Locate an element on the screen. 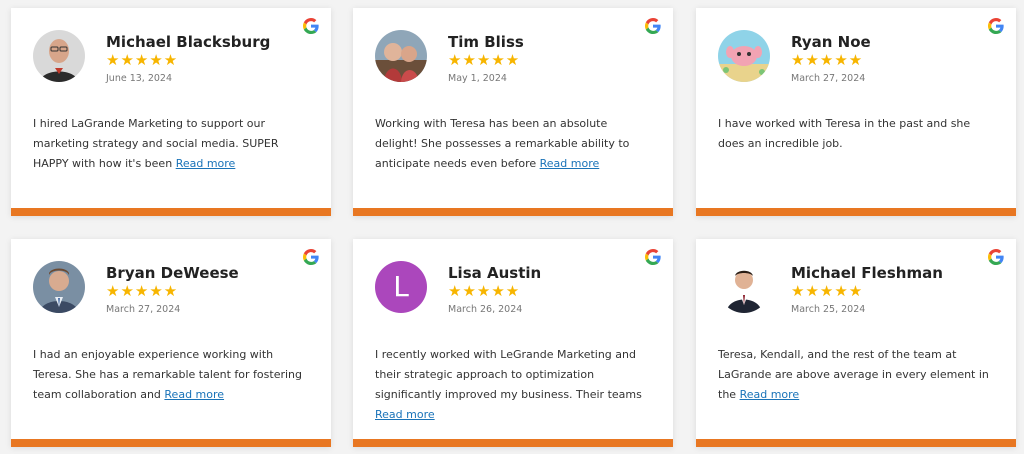  reviewer-name: Michael Blacksburg is located at coordinates (188, 42).